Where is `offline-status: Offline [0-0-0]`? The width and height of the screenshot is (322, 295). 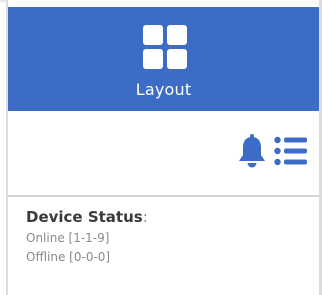 offline-status: Offline [0-0-0] is located at coordinates (68, 257).